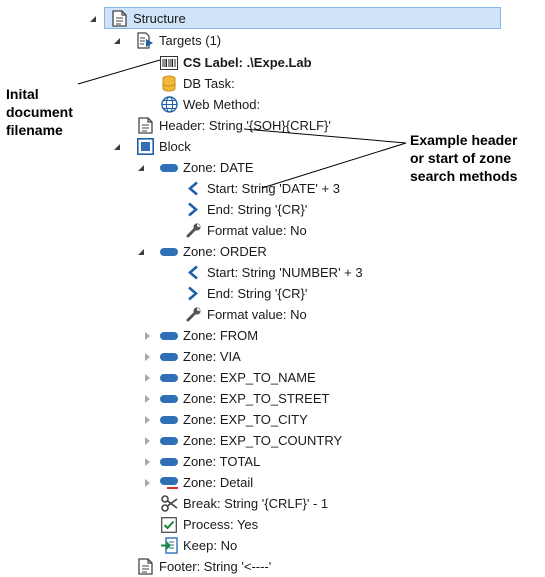  I want to click on annotation-line-start, so click(334, 165).